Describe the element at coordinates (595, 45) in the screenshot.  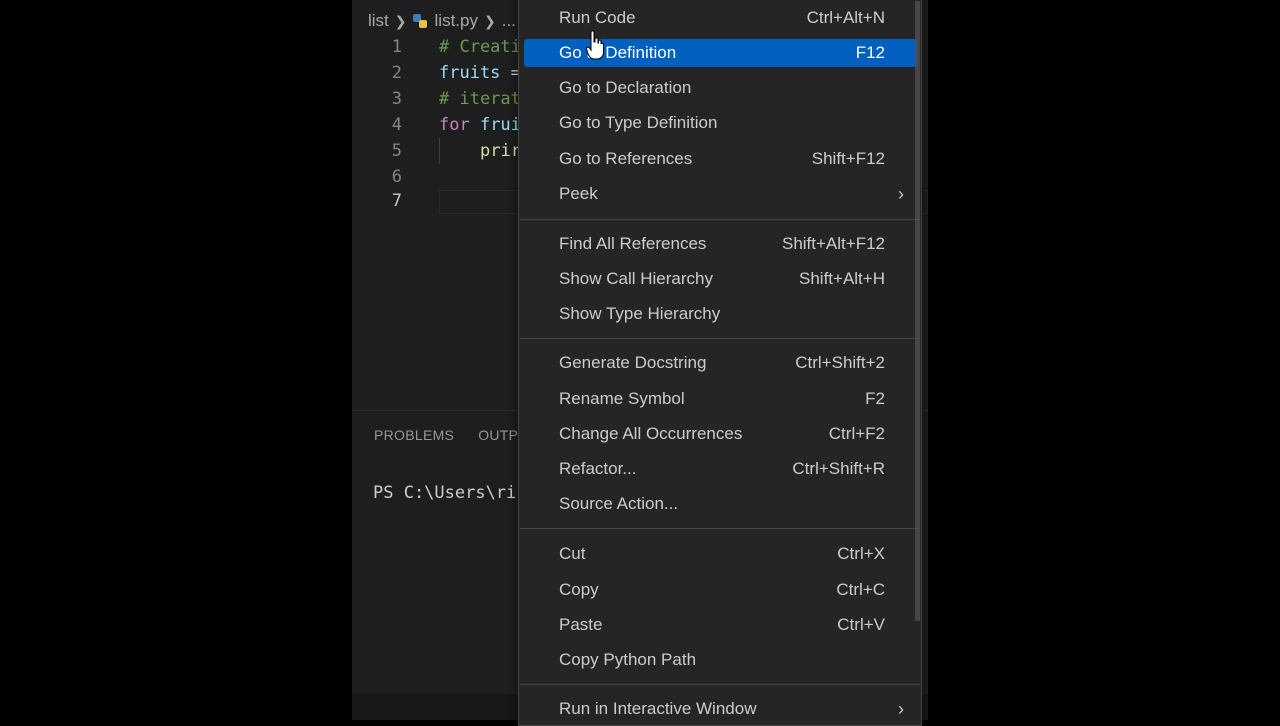
I see `hand-cursor-icon` at that location.